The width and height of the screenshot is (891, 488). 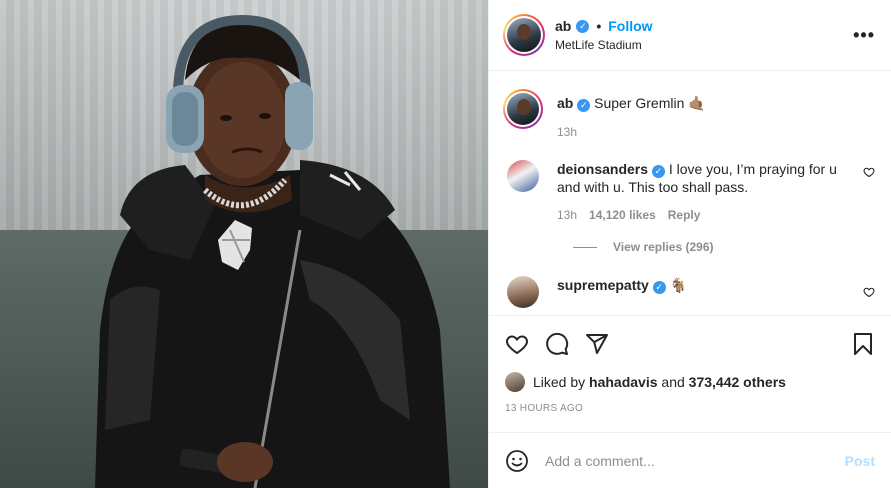 I want to click on caption-username: ab, so click(x=565, y=103).